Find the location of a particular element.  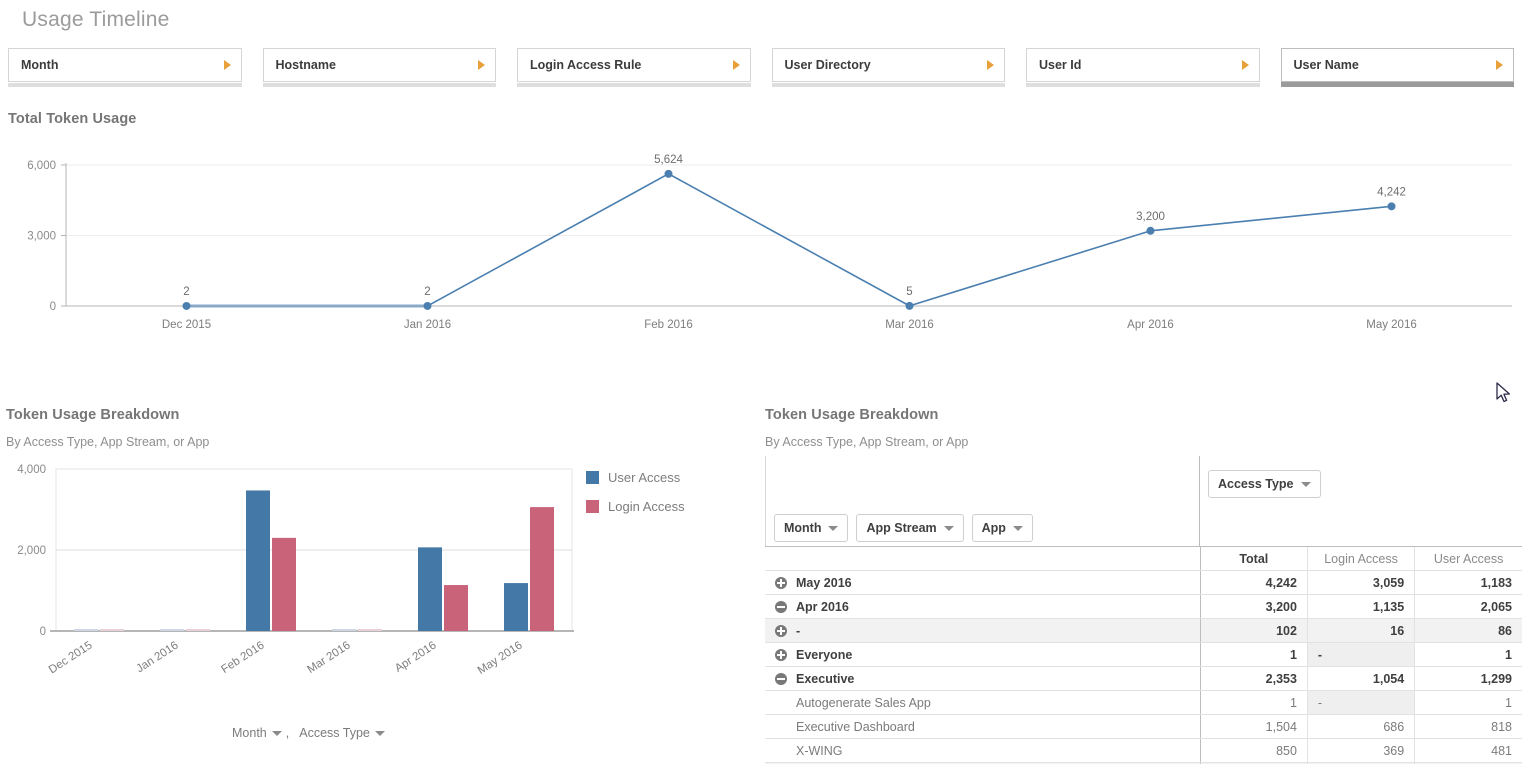

pivot-cell-login-access: 1,135 is located at coordinates (1360, 606).